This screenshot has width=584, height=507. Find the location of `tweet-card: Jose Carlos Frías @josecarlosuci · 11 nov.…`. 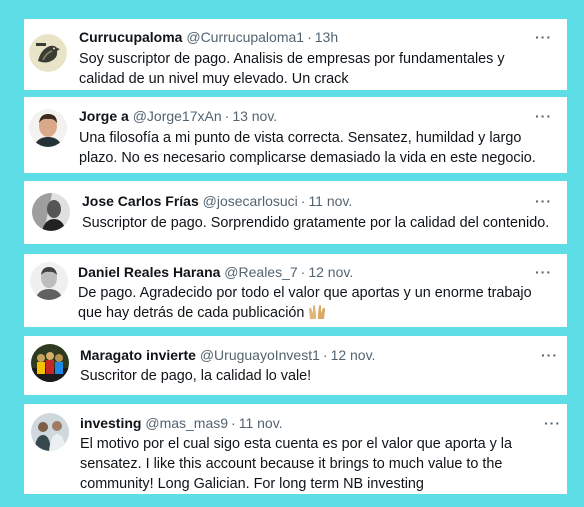

tweet-card: Jose Carlos Frías @josecarlosuci · 11 nov.… is located at coordinates (295, 212).